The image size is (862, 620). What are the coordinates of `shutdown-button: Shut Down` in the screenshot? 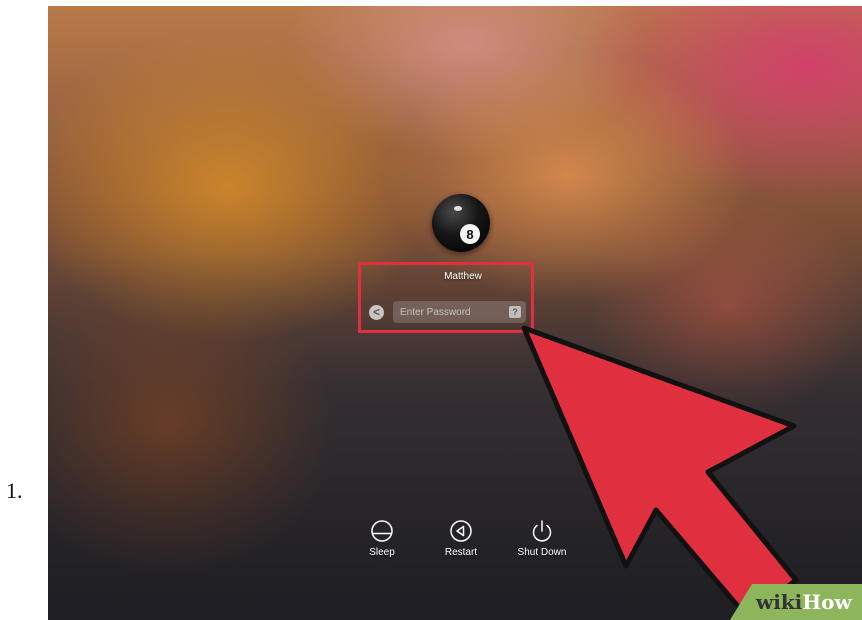 It's located at (542, 538).